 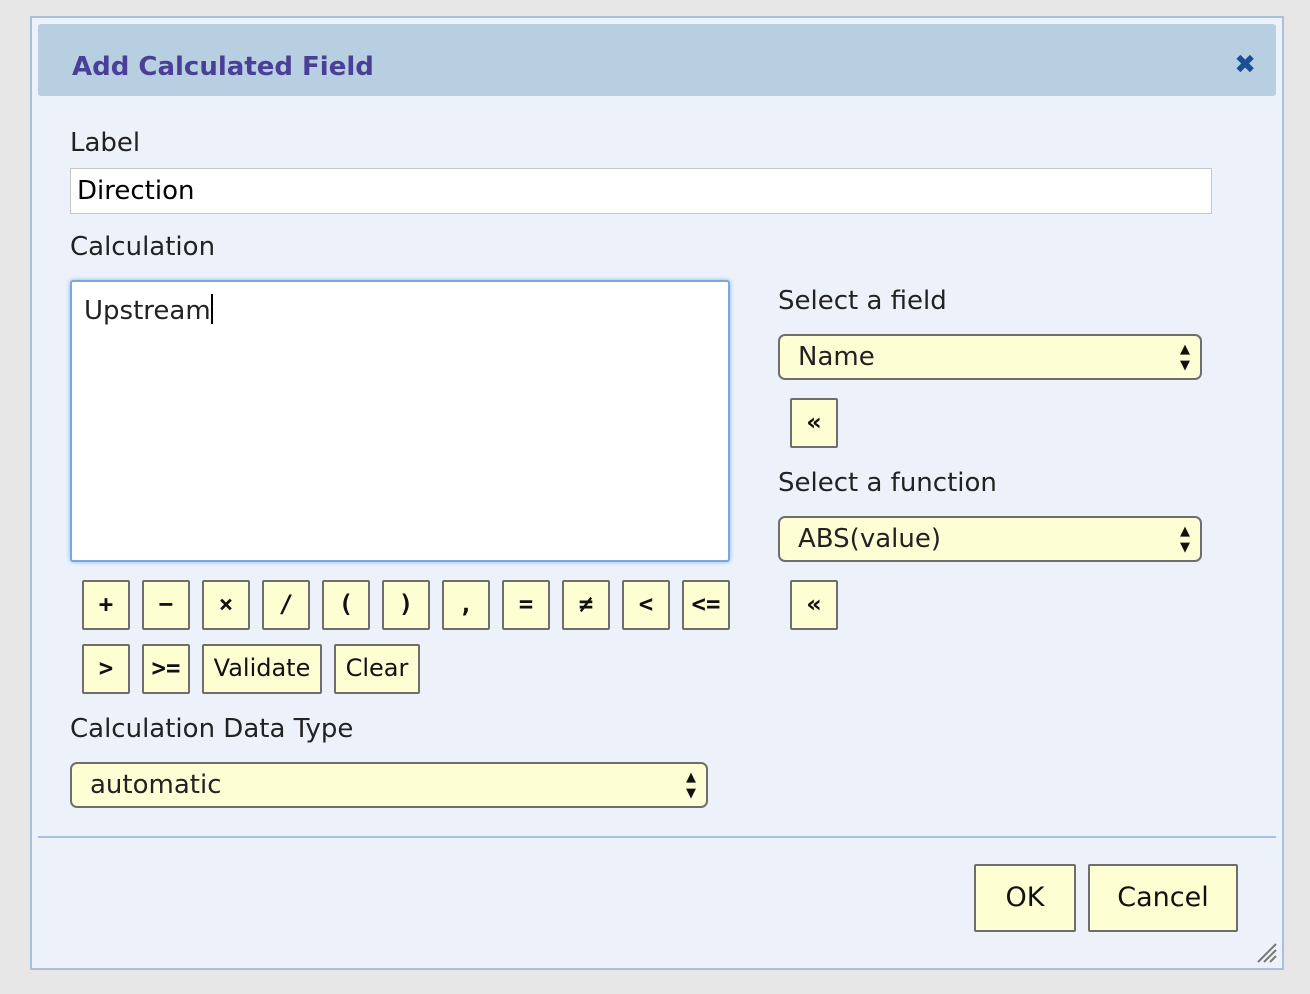 I want to click on resize-grip-icon, so click(x=1266, y=952).